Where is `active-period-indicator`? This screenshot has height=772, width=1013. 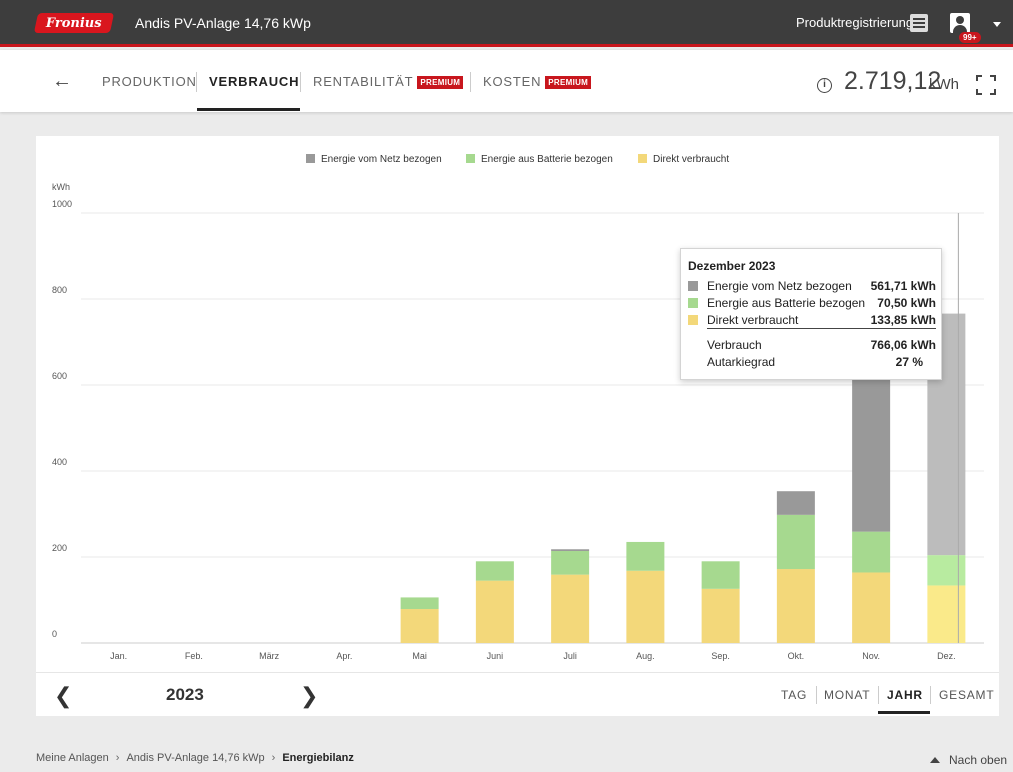 active-period-indicator is located at coordinates (904, 712).